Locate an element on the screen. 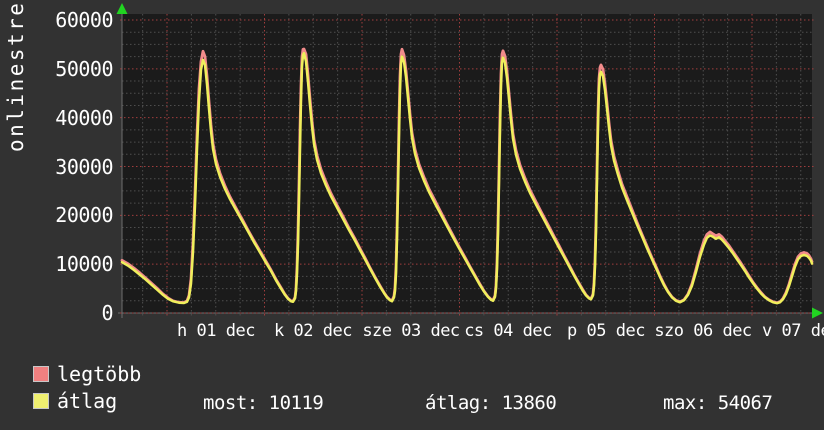 This screenshot has width=824, height=430. y-tick-label: 40000 is located at coordinates (84, 117).